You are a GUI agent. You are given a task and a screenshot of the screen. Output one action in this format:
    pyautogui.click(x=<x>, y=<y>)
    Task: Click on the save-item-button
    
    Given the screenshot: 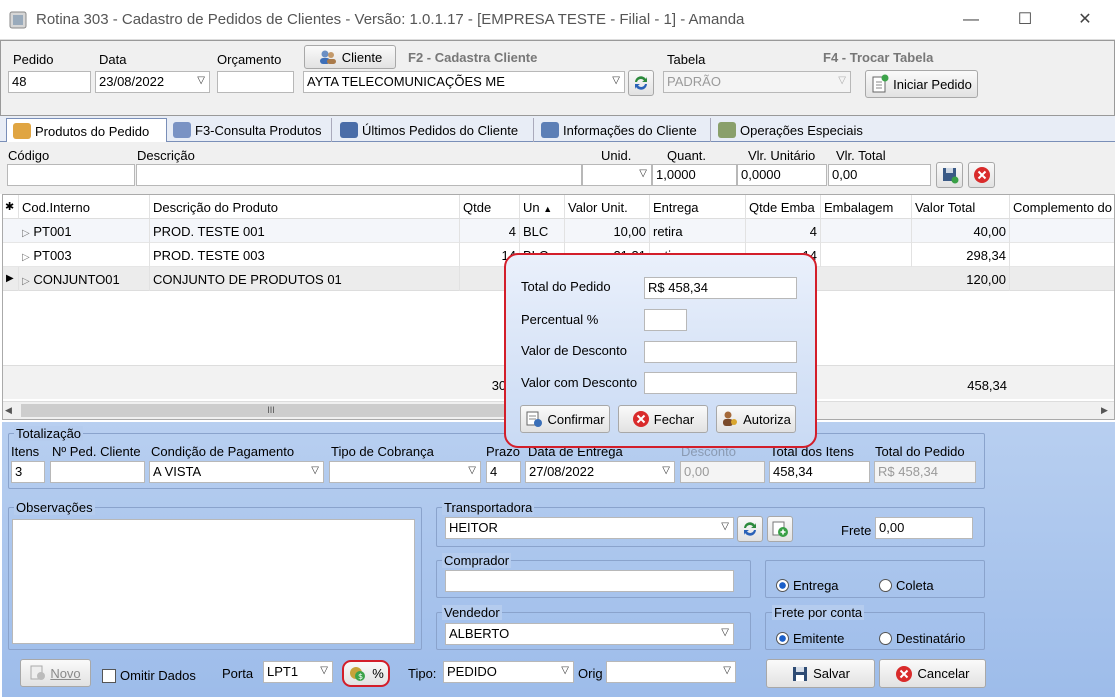 What is the action you would take?
    pyautogui.click(x=949, y=175)
    